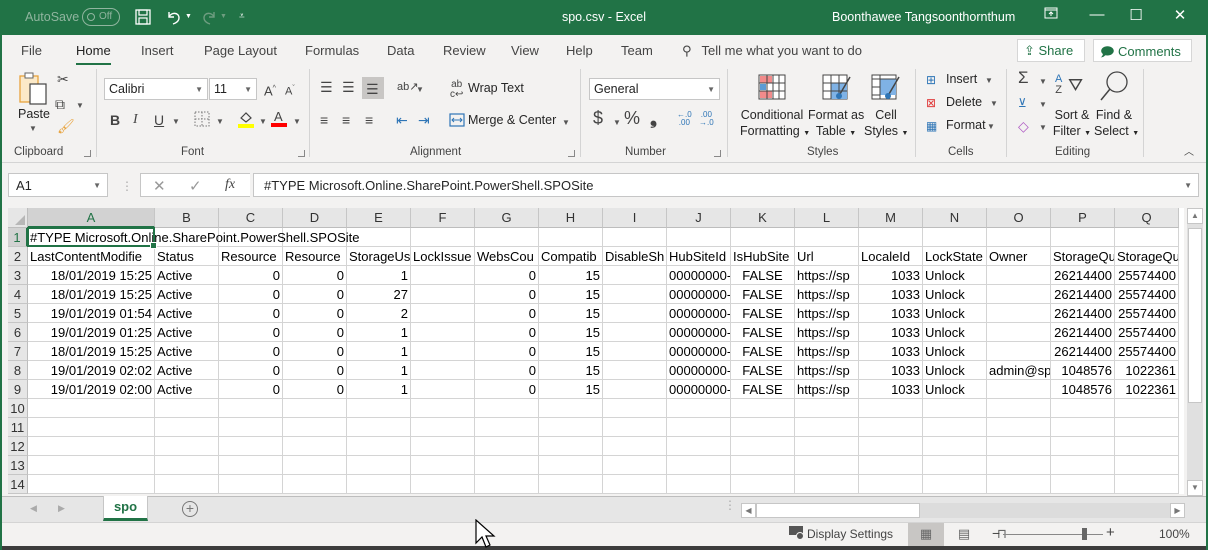 The width and height of the screenshot is (1208, 550). What do you see at coordinates (507, 446) in the screenshot?
I see `cell-g12` at bounding box center [507, 446].